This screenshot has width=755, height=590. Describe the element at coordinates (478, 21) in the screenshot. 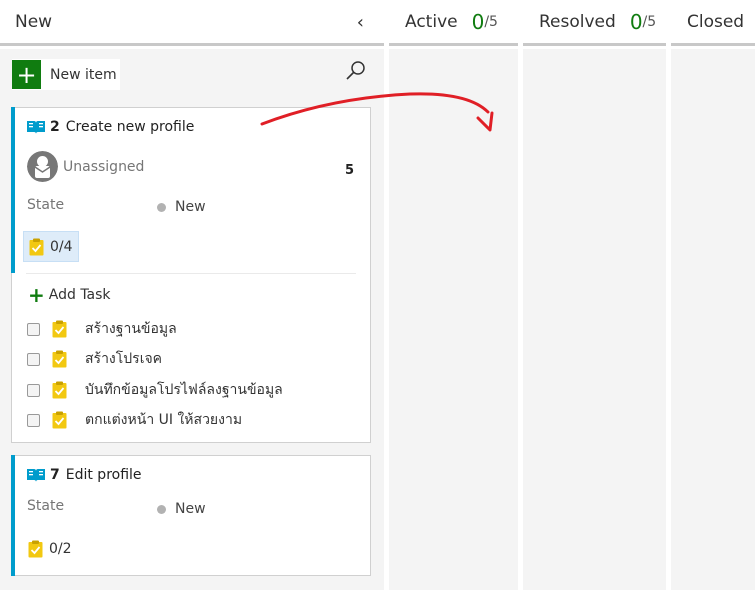

I see `wip-count-active: 0` at that location.